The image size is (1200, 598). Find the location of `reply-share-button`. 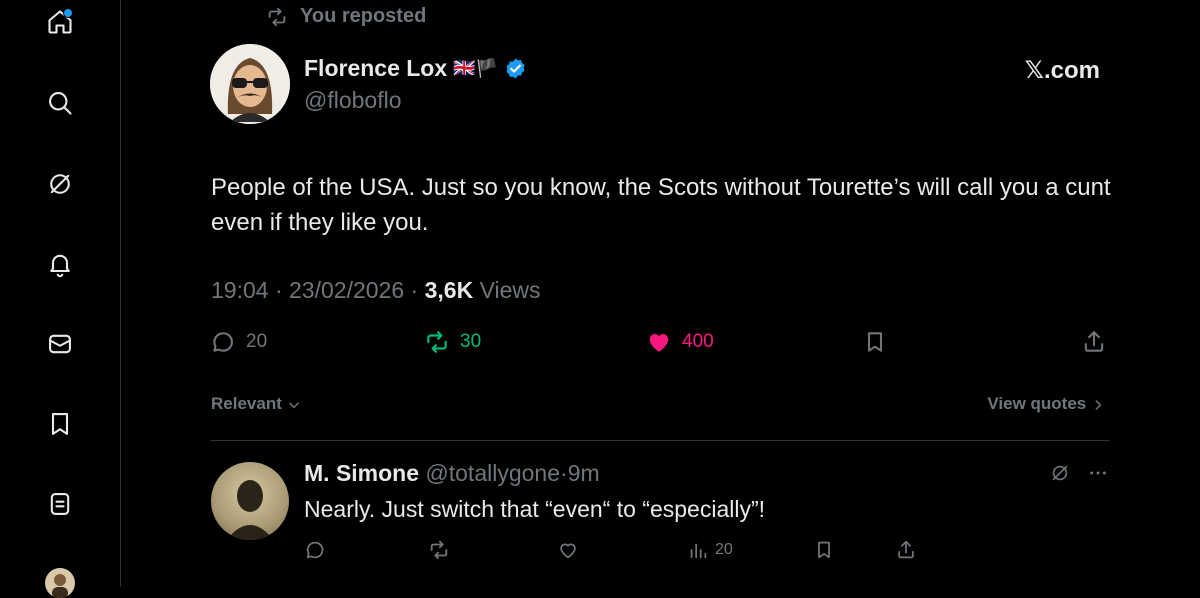

reply-share-button is located at coordinates (906, 550).